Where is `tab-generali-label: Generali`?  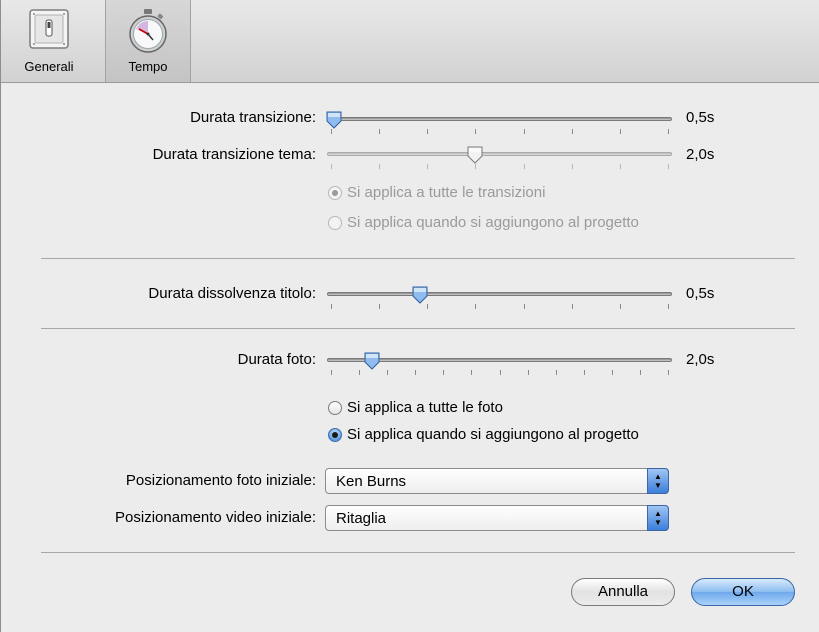
tab-generali-label: Generali is located at coordinates (49, 66).